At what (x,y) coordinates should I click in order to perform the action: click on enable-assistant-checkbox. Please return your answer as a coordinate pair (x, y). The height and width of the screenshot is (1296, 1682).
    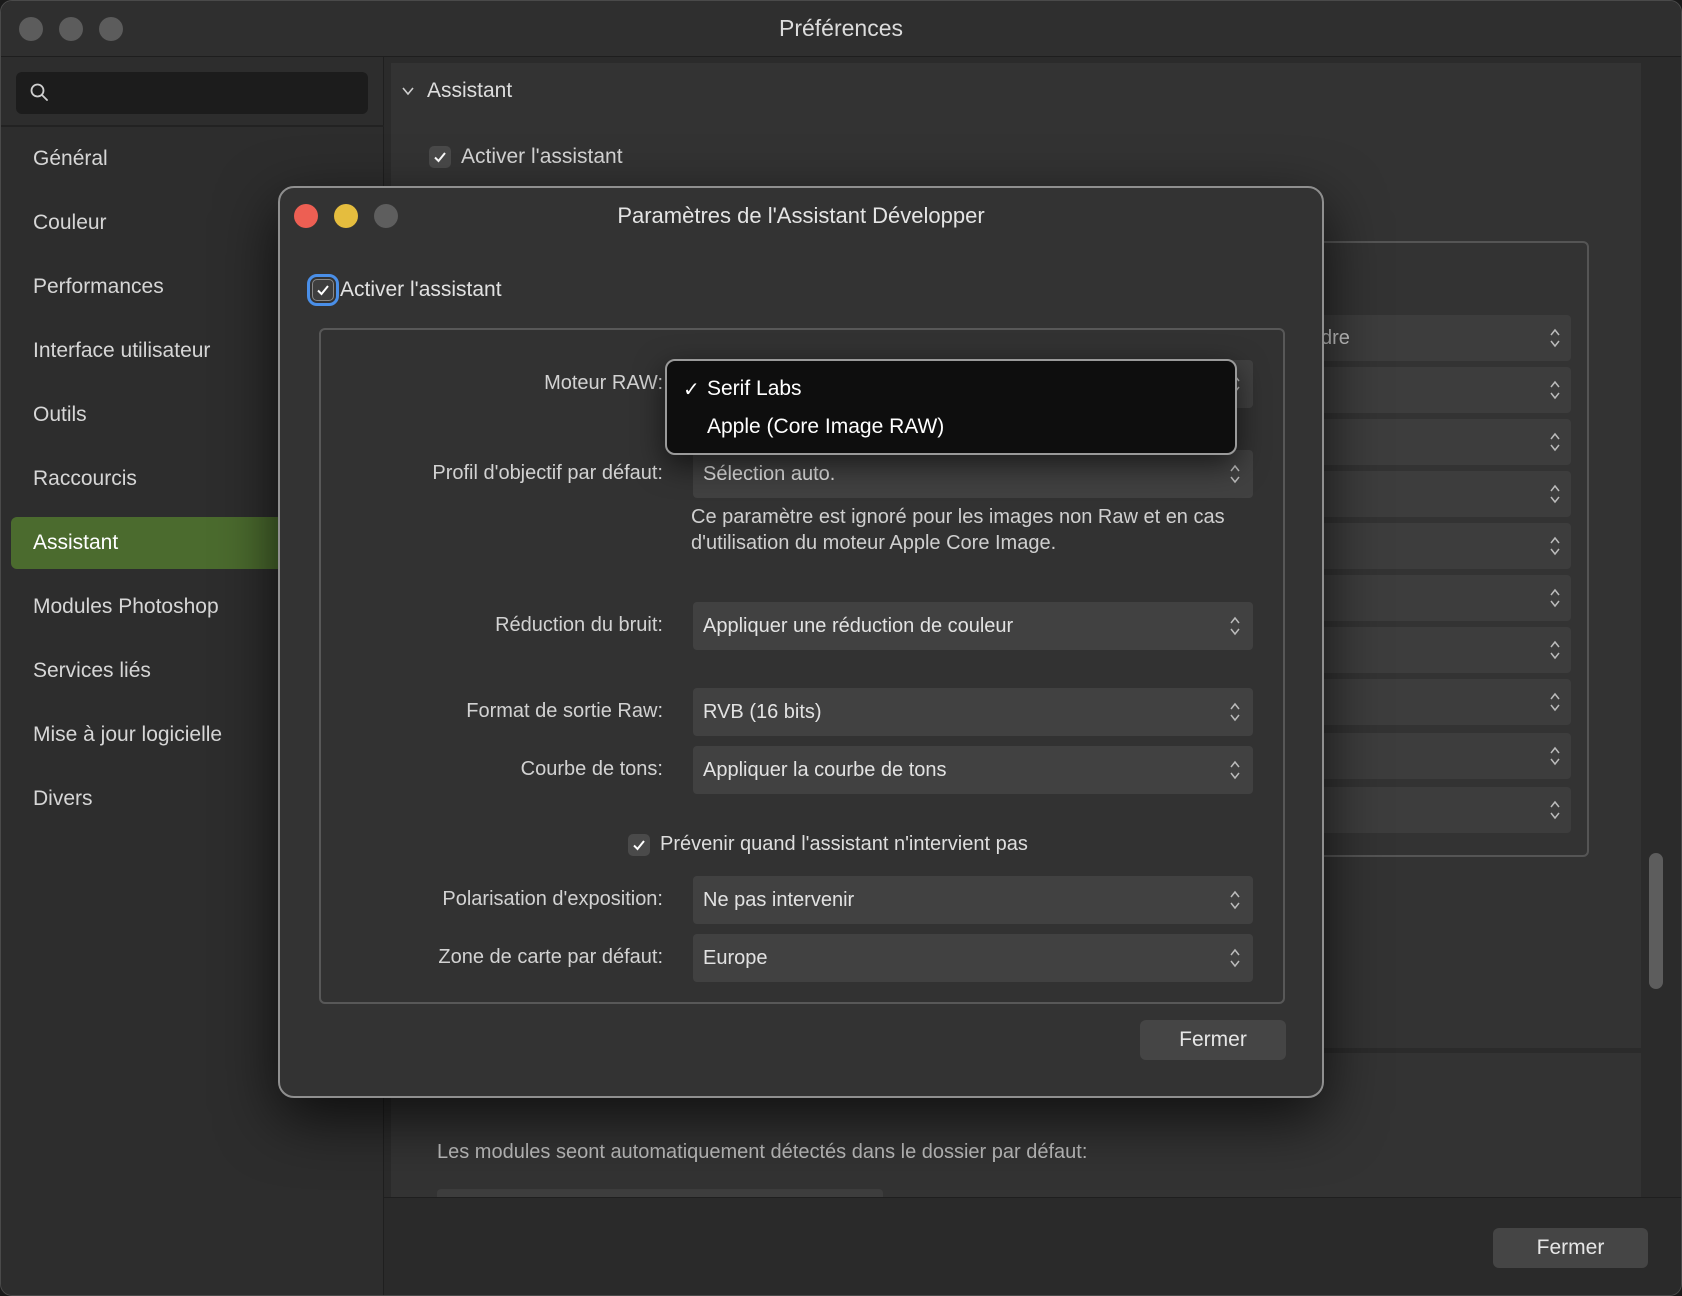
    Looking at the image, I should click on (440, 157).